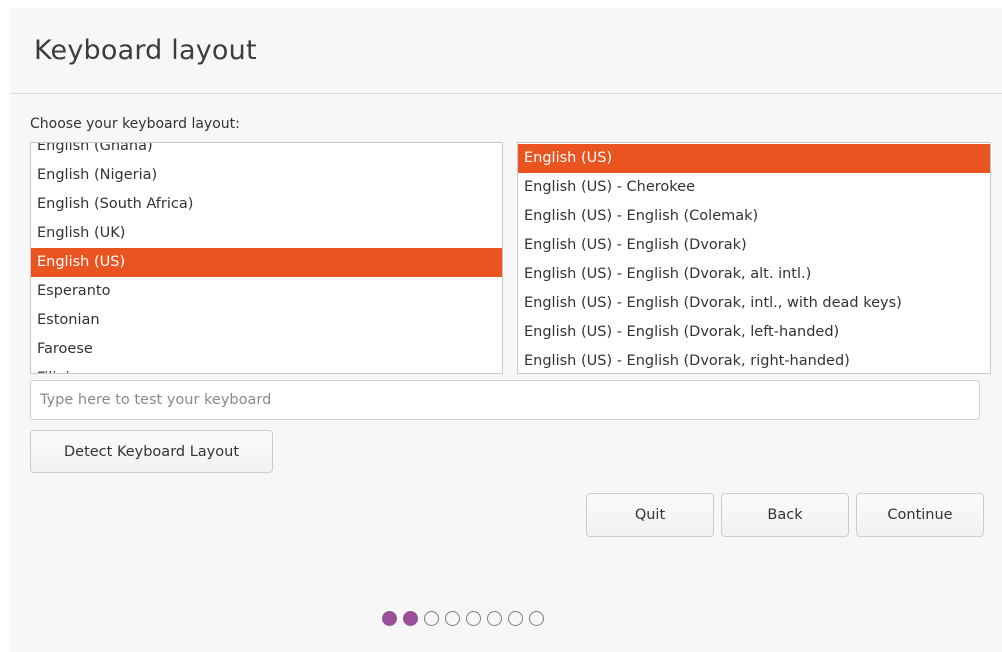 The height and width of the screenshot is (652, 1002). What do you see at coordinates (266, 320) in the screenshot?
I see `language-list-item: Estonian` at bounding box center [266, 320].